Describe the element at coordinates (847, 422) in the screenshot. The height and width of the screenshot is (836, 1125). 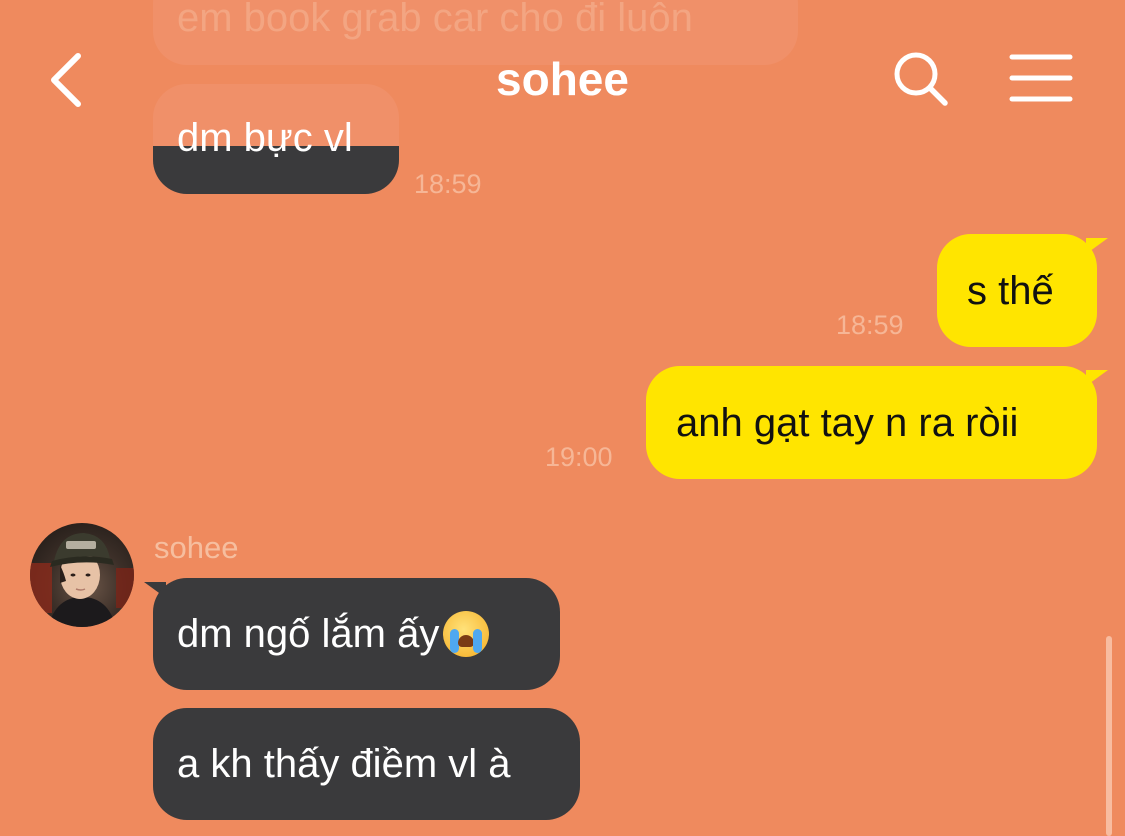
I see `message-text: anh gạt tay n ra ròii` at that location.